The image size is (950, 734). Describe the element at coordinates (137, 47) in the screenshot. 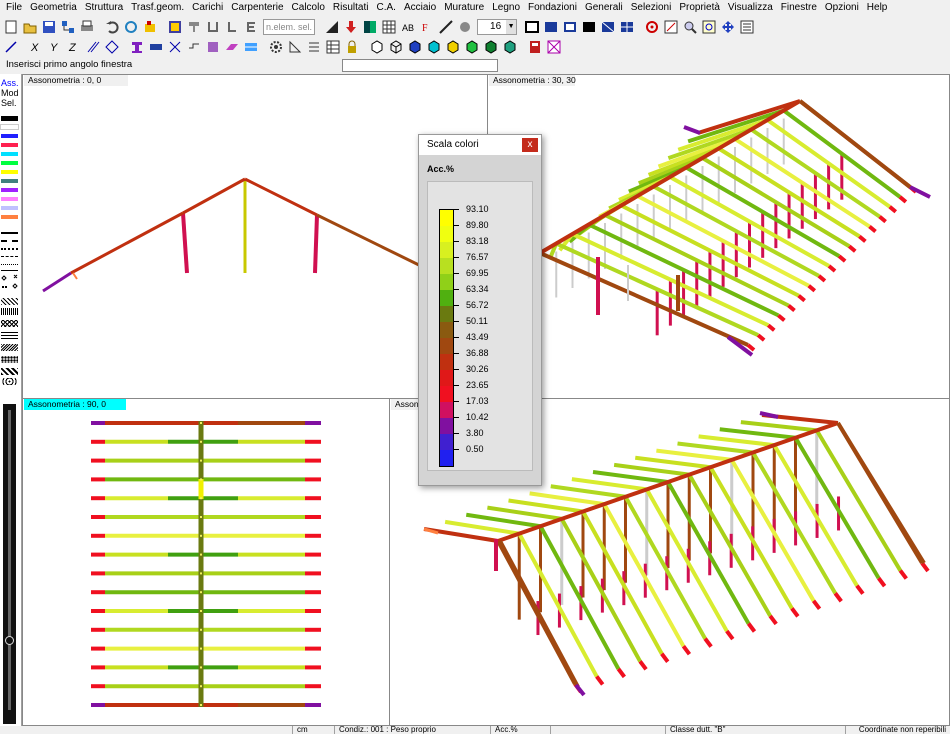

I see `column-icon` at that location.